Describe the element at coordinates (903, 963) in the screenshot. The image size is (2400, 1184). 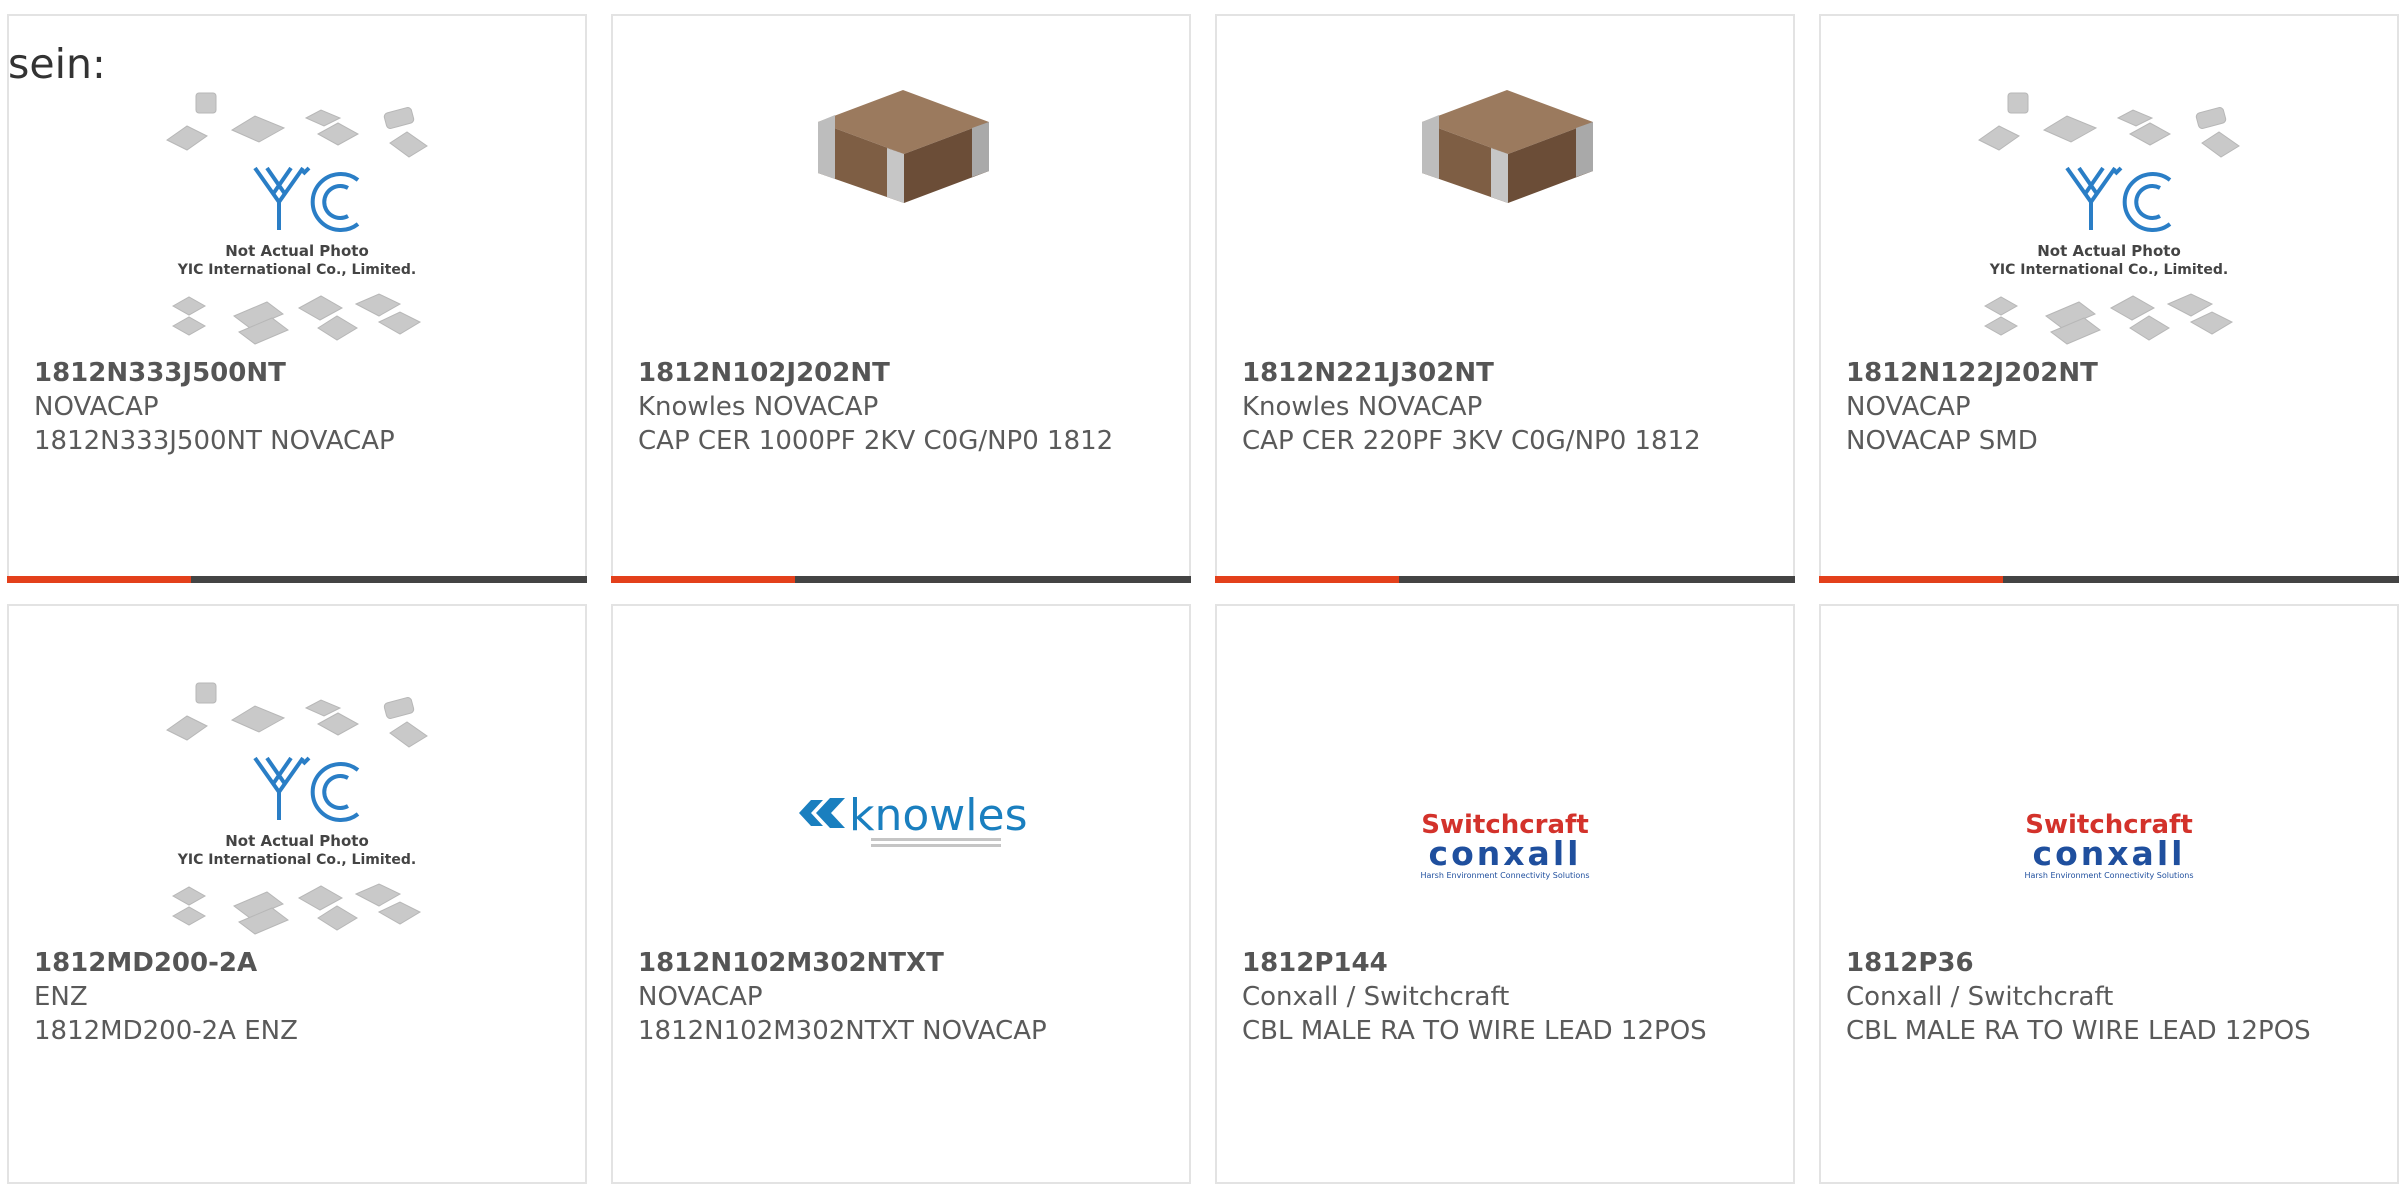
I see `product-part-number: 1812N102M302NTXT` at that location.